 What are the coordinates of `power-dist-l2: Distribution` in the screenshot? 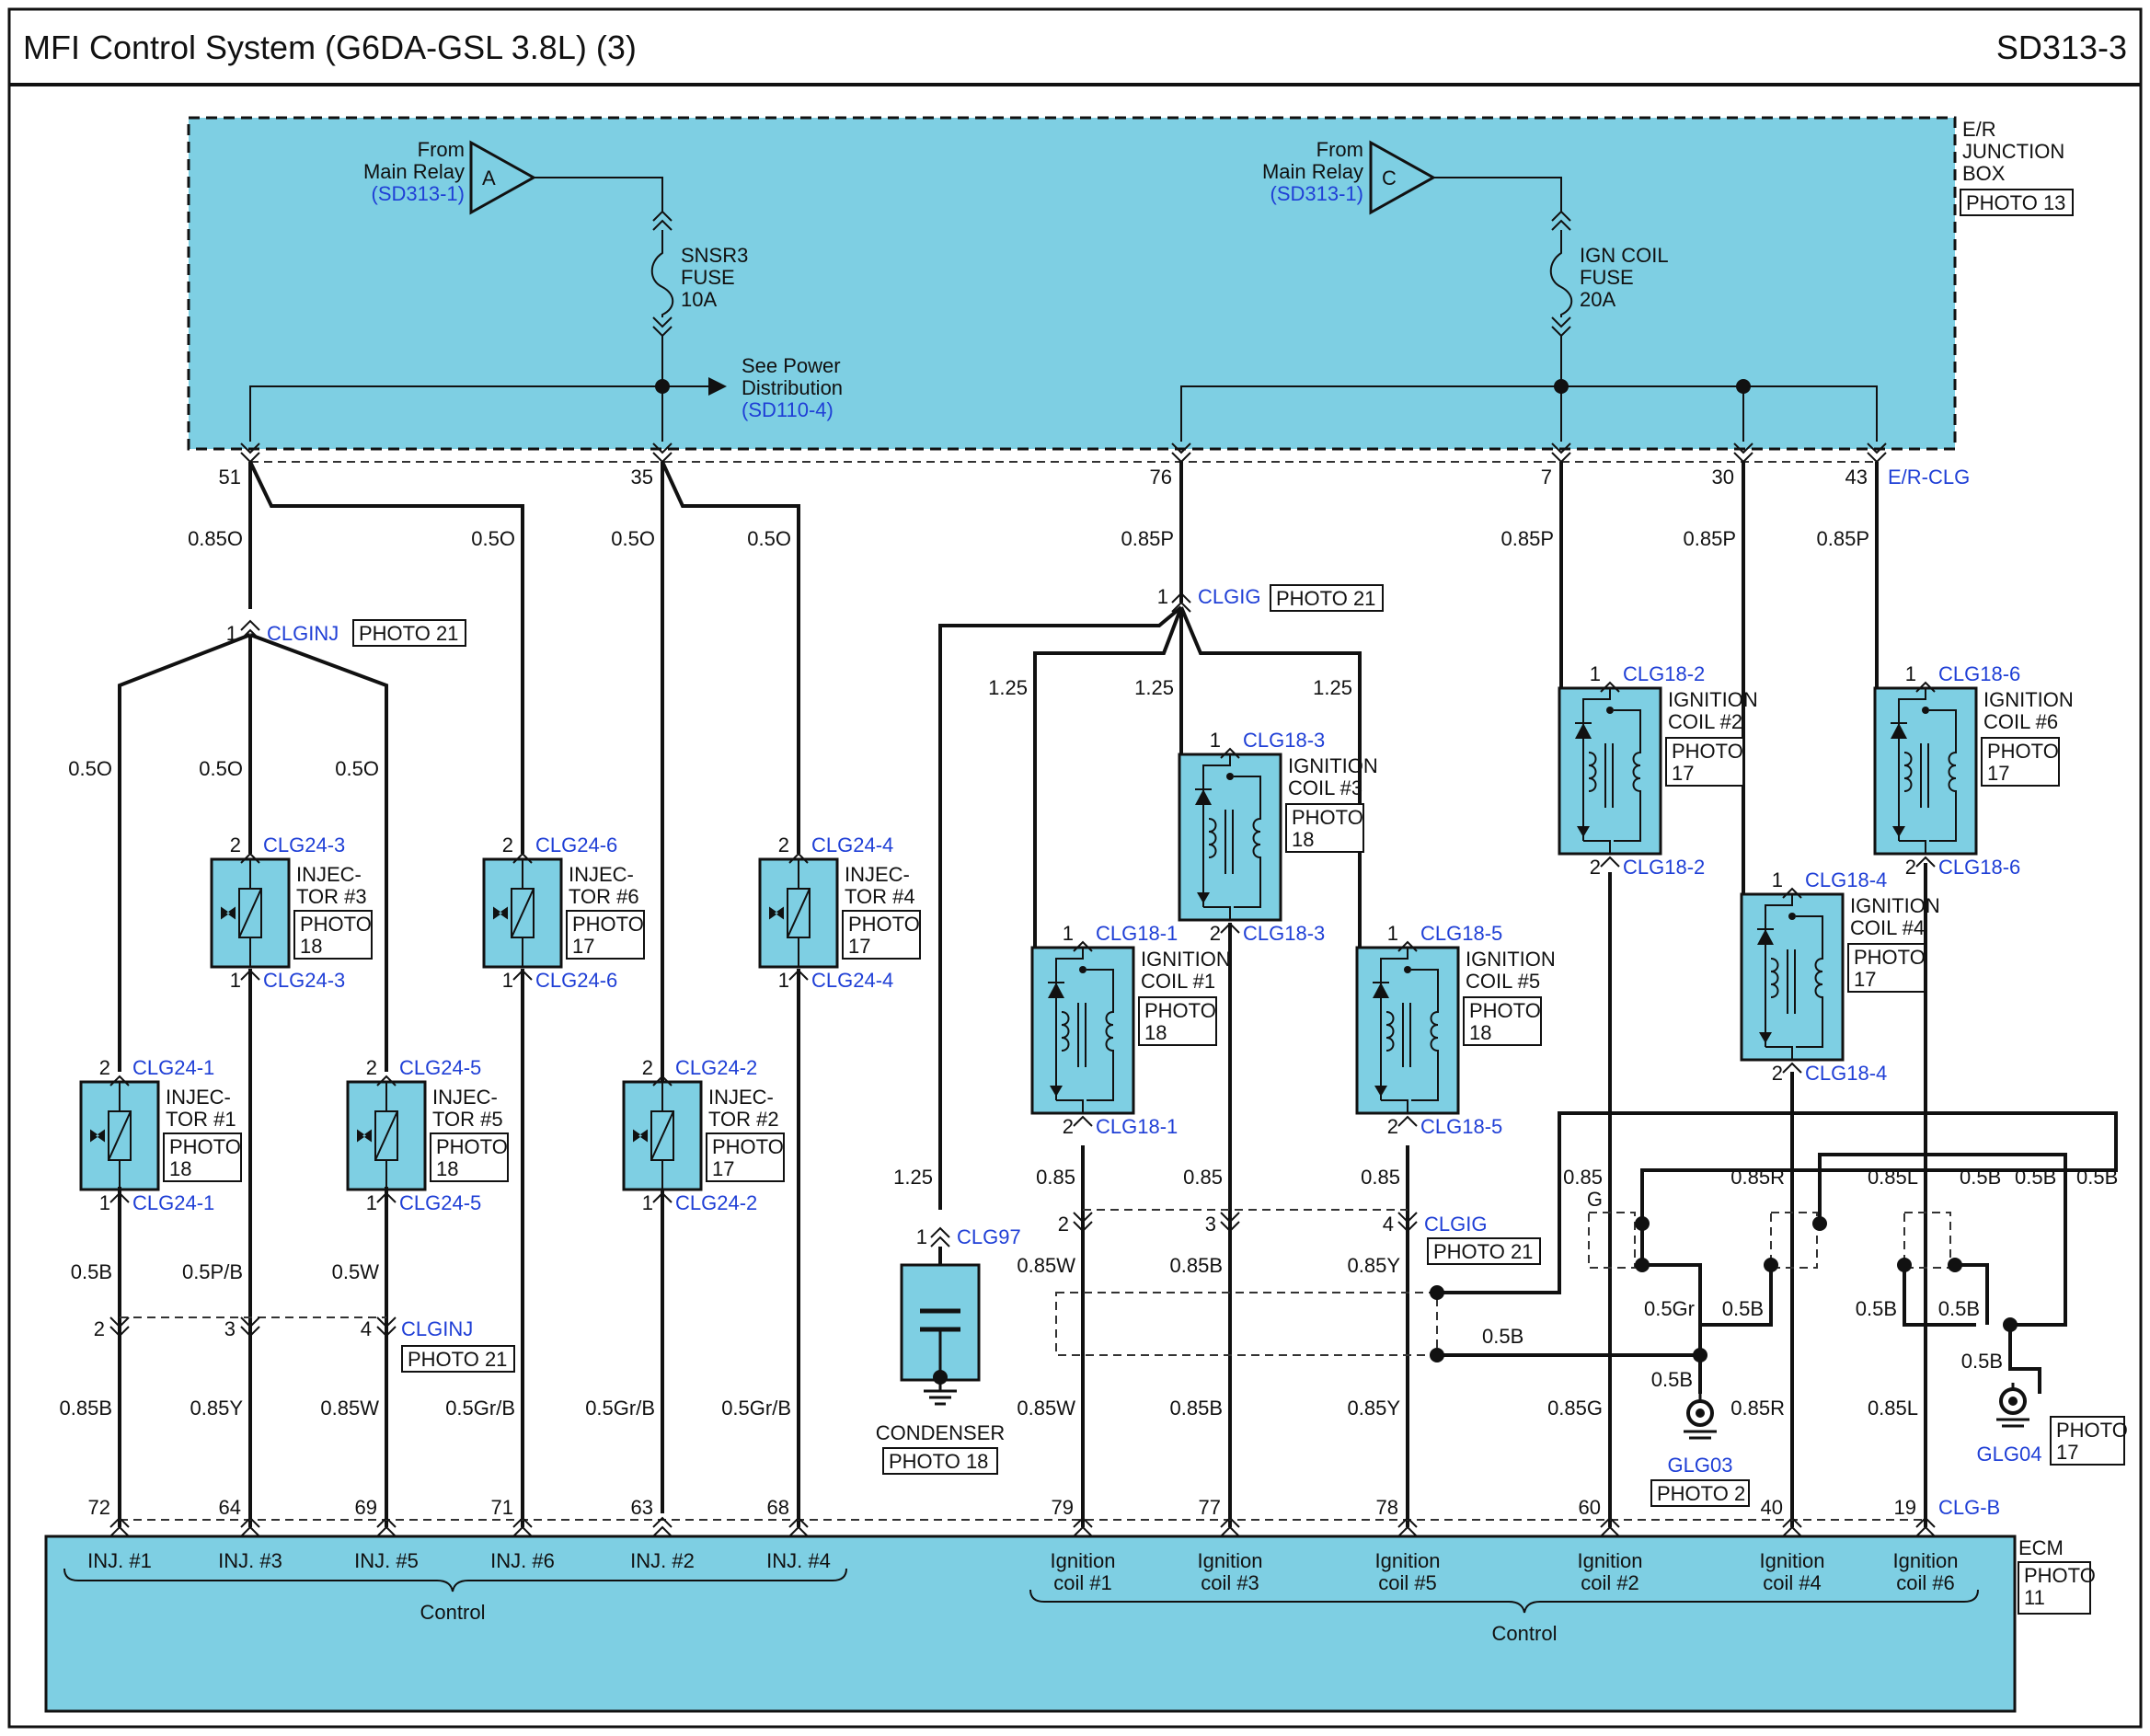 It's located at (792, 387).